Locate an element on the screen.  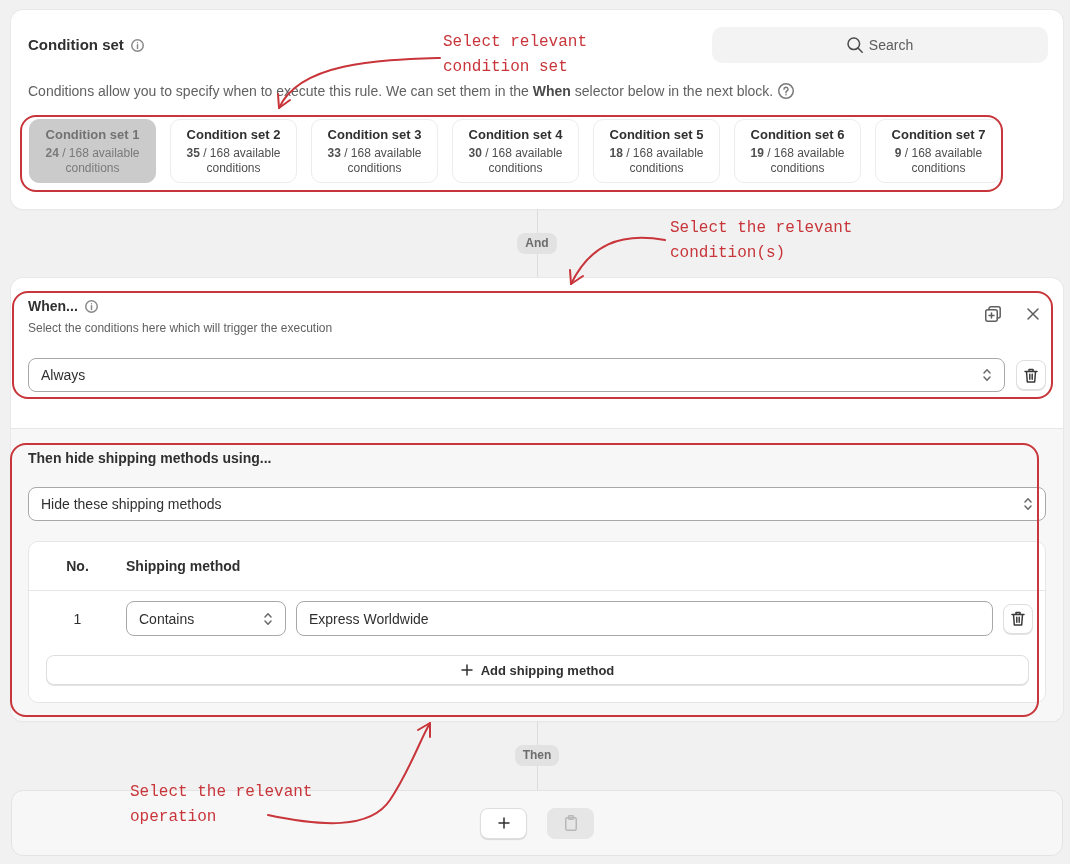
condition-set-tile: Condition set 4 30 / 168 available conditions is located at coordinates (515, 151).